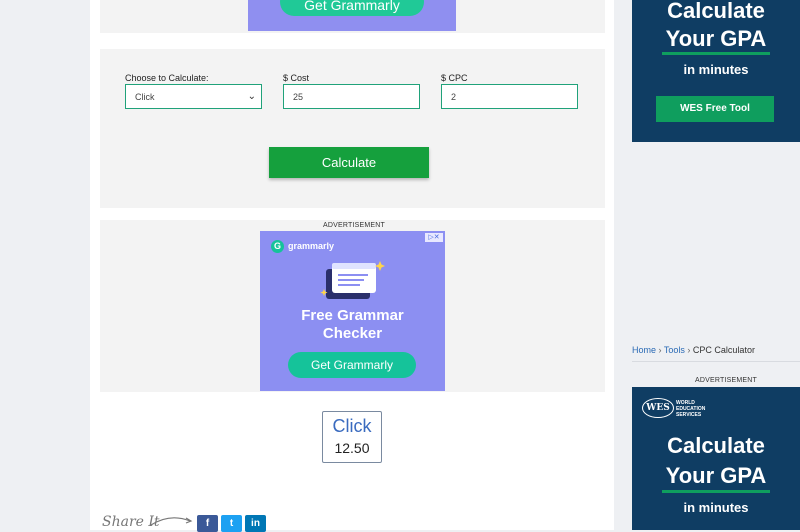 The width and height of the screenshot is (800, 532). Describe the element at coordinates (145, 97) in the screenshot. I see `calc-type-value: Click` at that location.